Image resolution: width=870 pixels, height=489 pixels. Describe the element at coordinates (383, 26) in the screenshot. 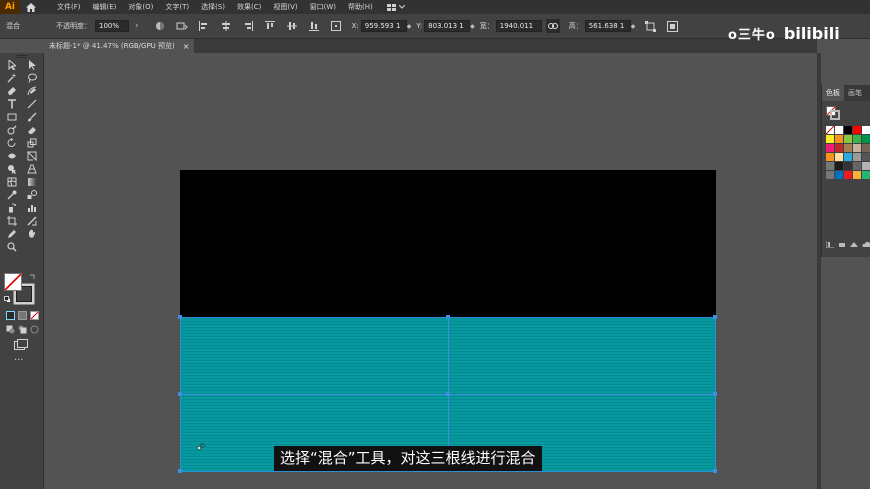

I see `x-input: 959.593 1` at that location.